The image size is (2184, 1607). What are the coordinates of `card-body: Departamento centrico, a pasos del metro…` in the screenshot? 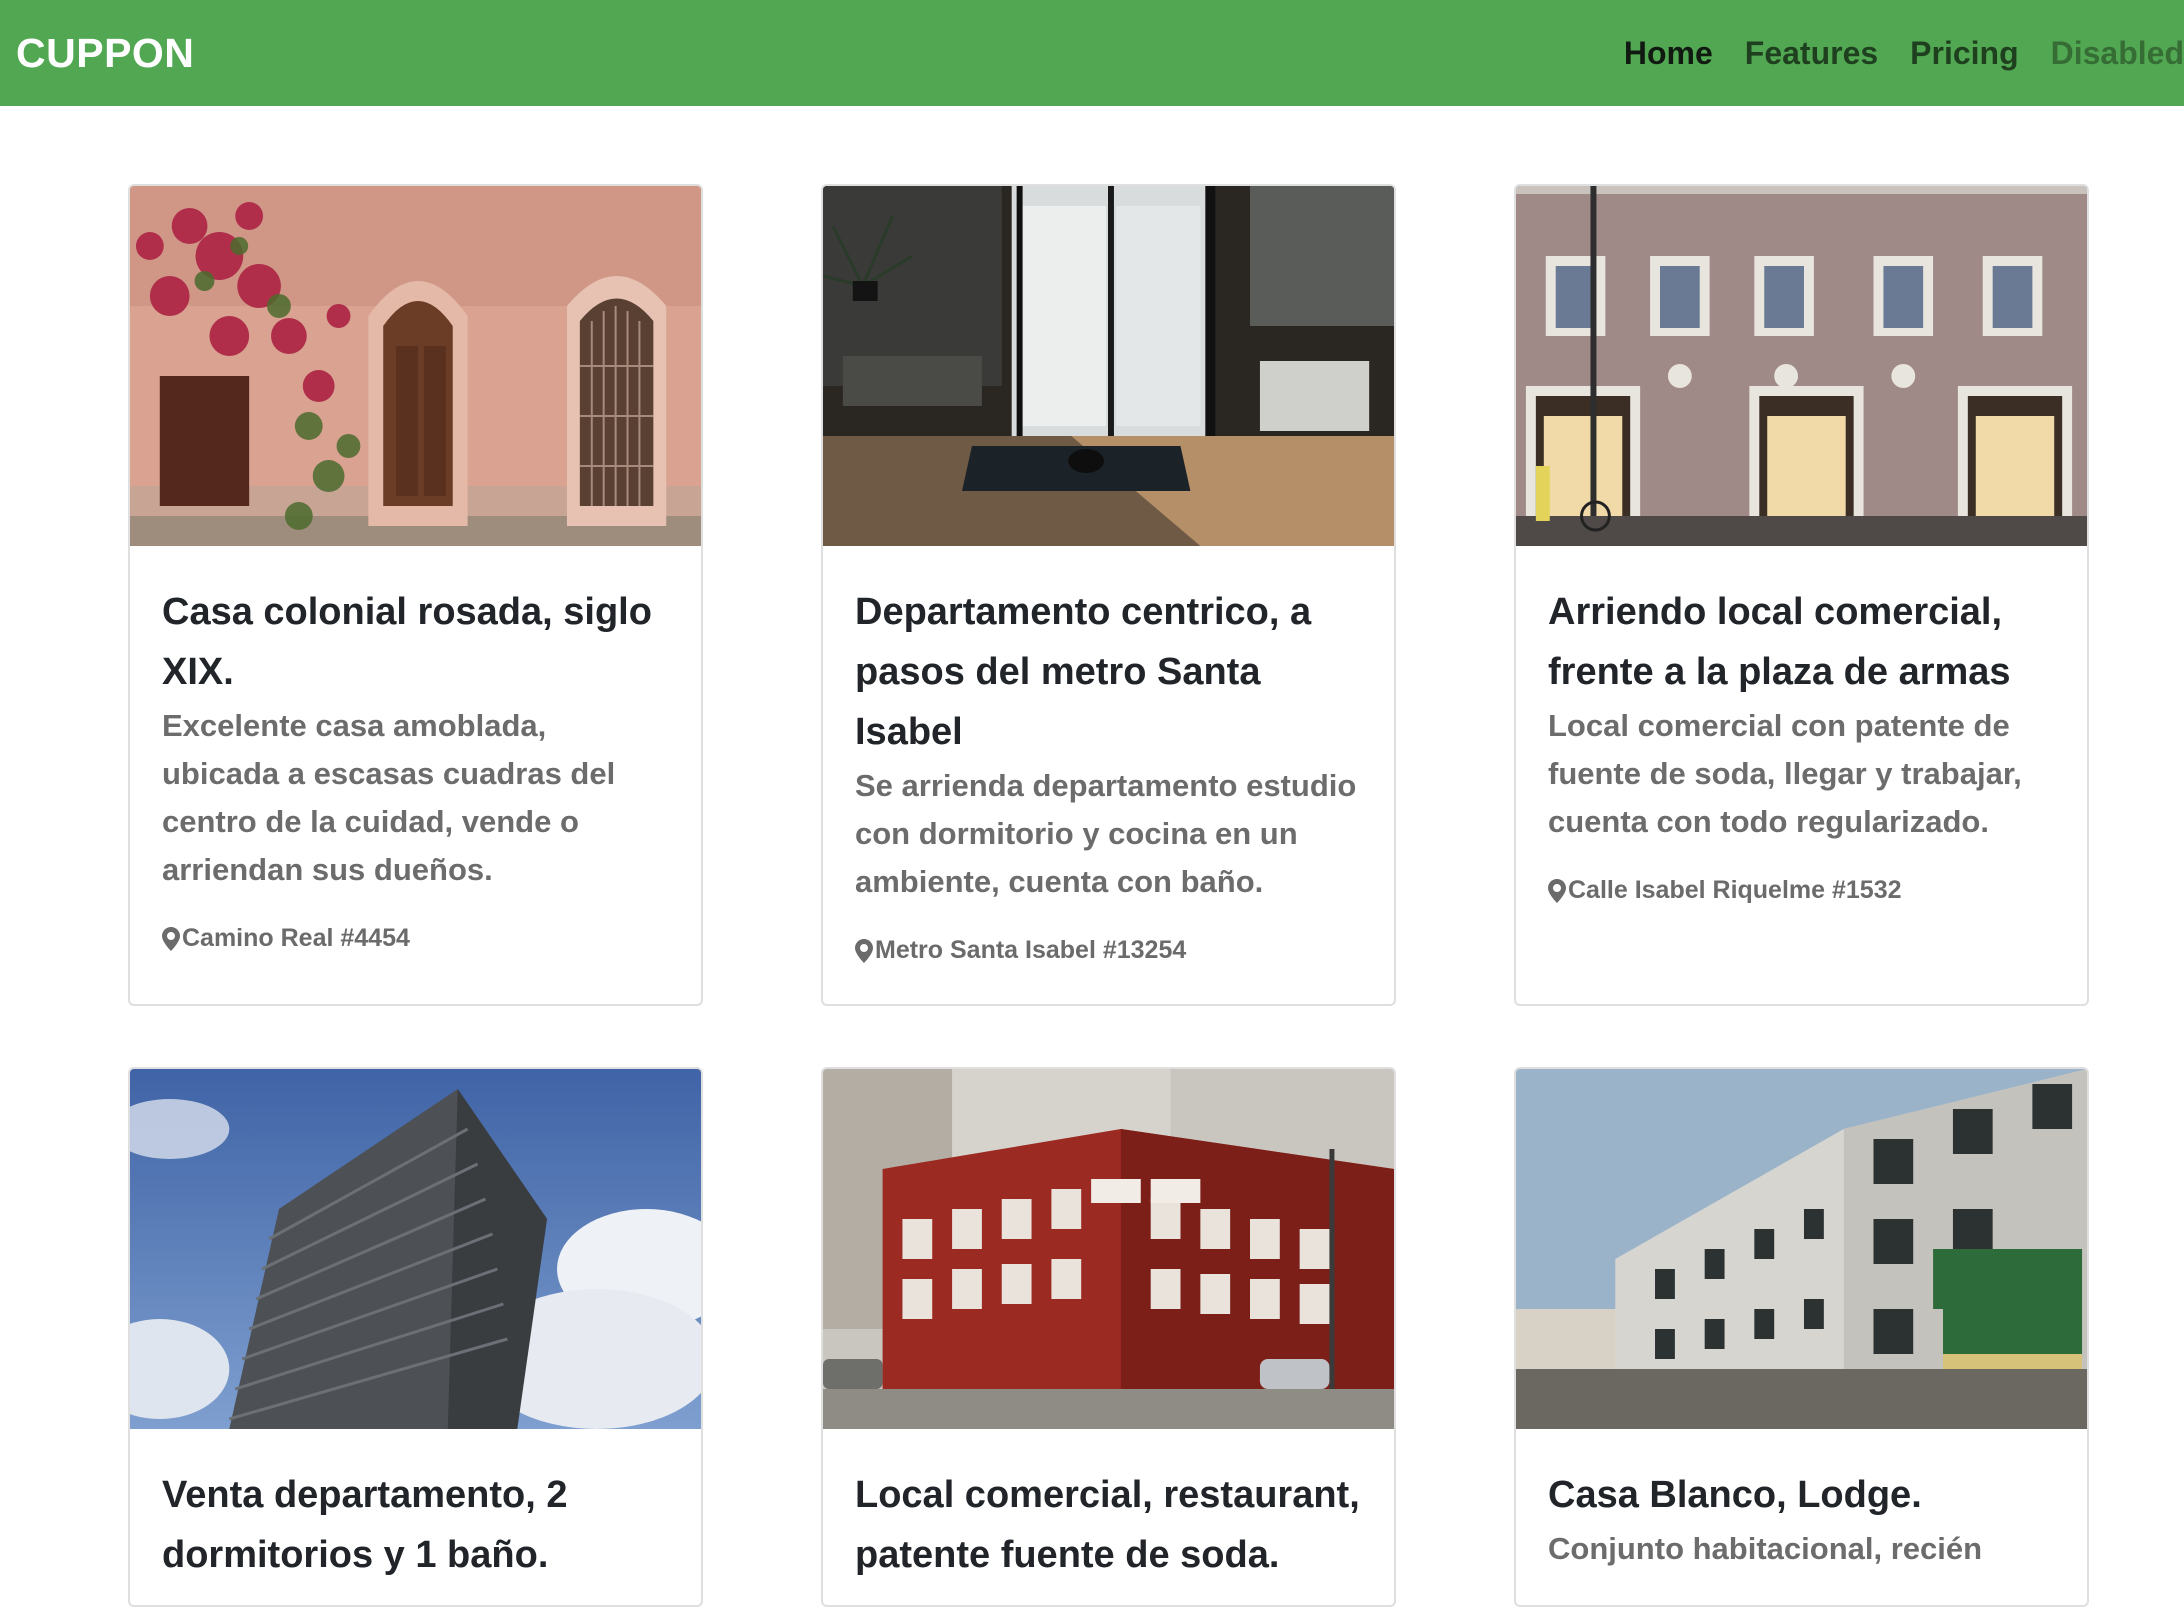 It's located at (1108, 755).